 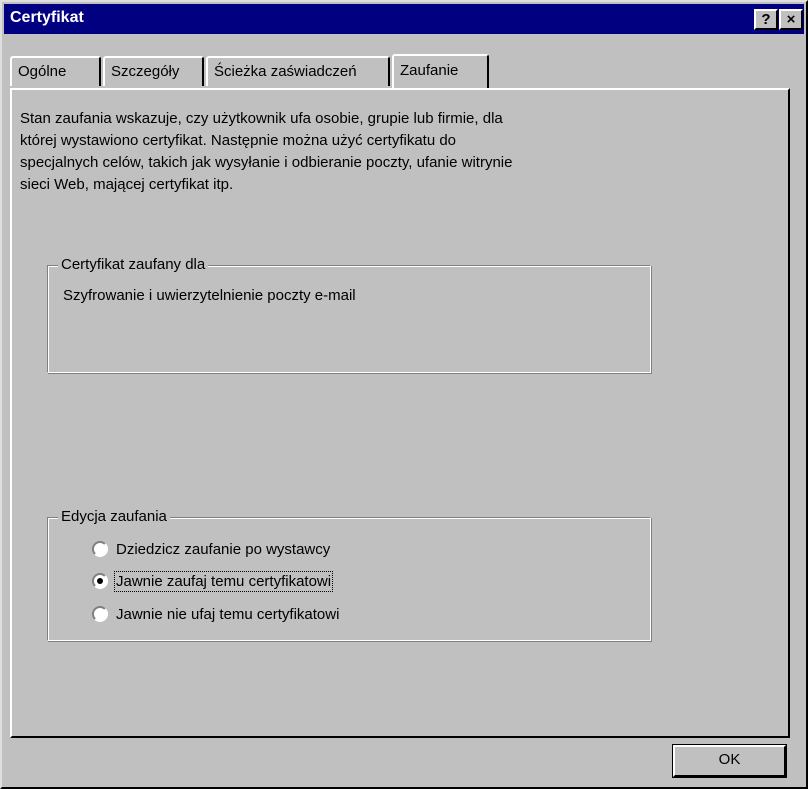 I want to click on title-bar: Certyfikat ? ×, so click(x=404, y=19).